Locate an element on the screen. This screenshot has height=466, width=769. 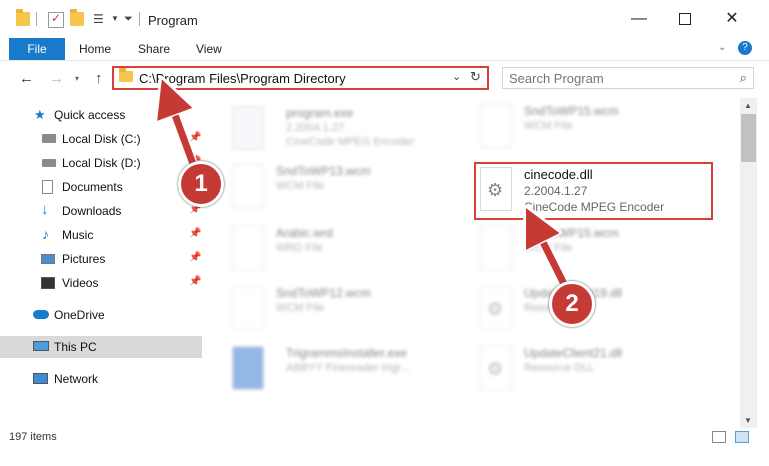
callout-badge-2: 2 is located at coordinates (572, 304).